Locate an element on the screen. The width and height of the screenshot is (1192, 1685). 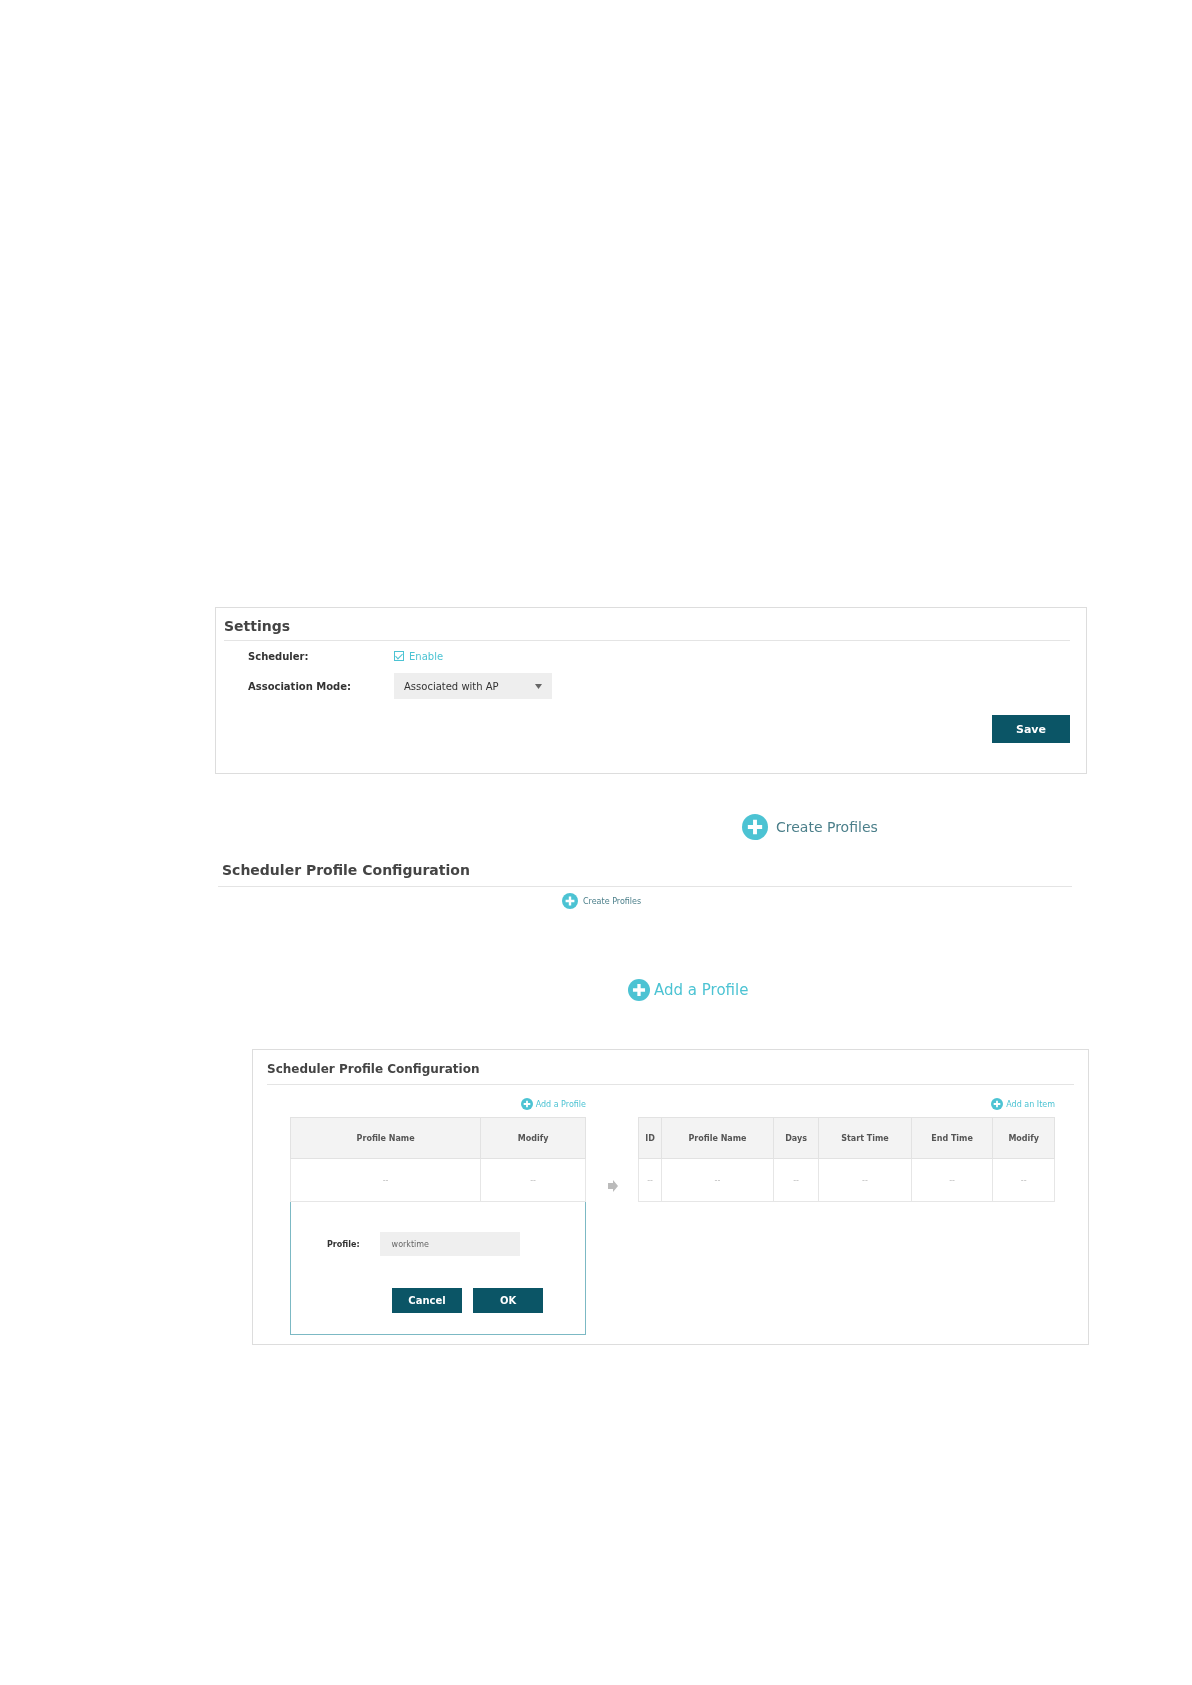
checkbox is located at coordinates (399, 656).